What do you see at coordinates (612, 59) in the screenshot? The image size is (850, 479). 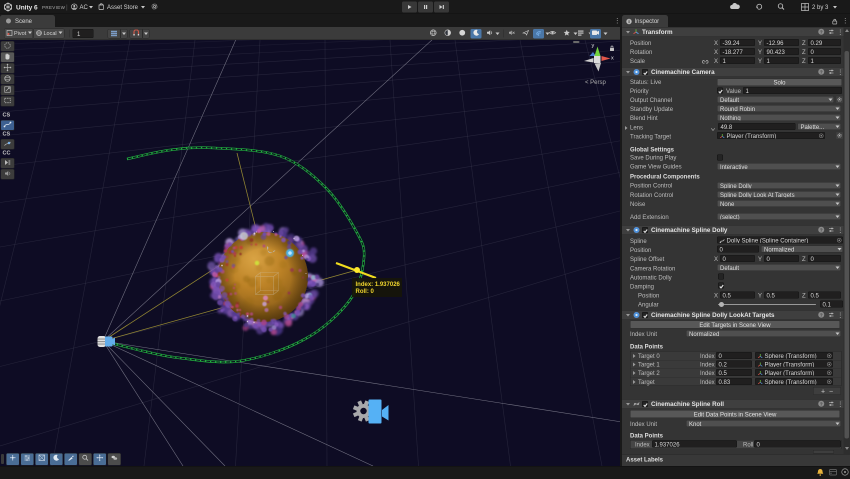 I see `svg-text: x` at bounding box center [612, 59].